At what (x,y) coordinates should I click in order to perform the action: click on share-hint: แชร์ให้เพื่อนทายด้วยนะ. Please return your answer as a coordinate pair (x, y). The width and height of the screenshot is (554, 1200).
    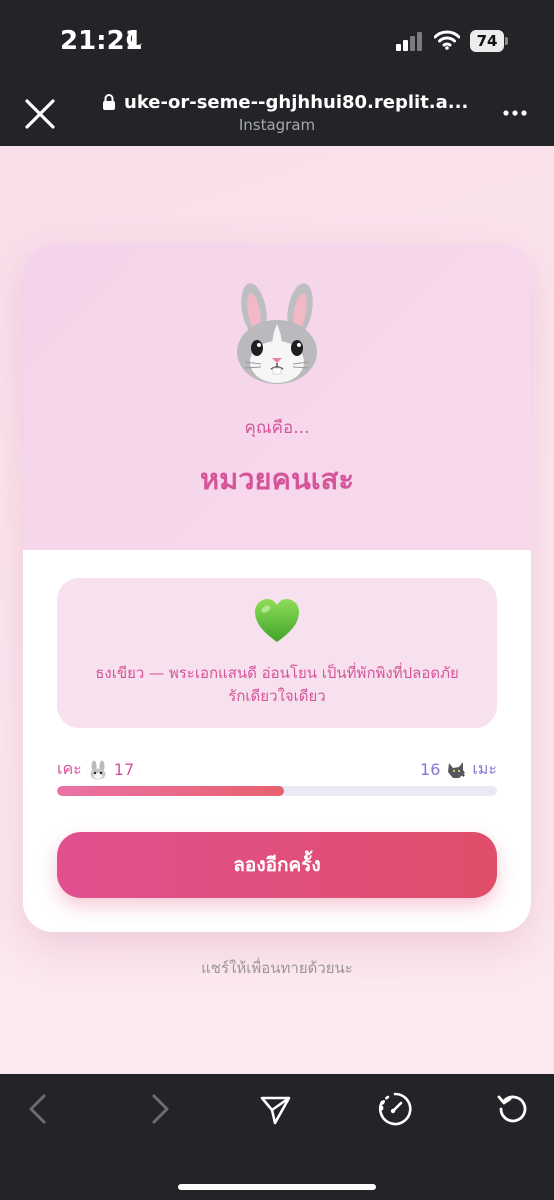
    Looking at the image, I should click on (277, 968).